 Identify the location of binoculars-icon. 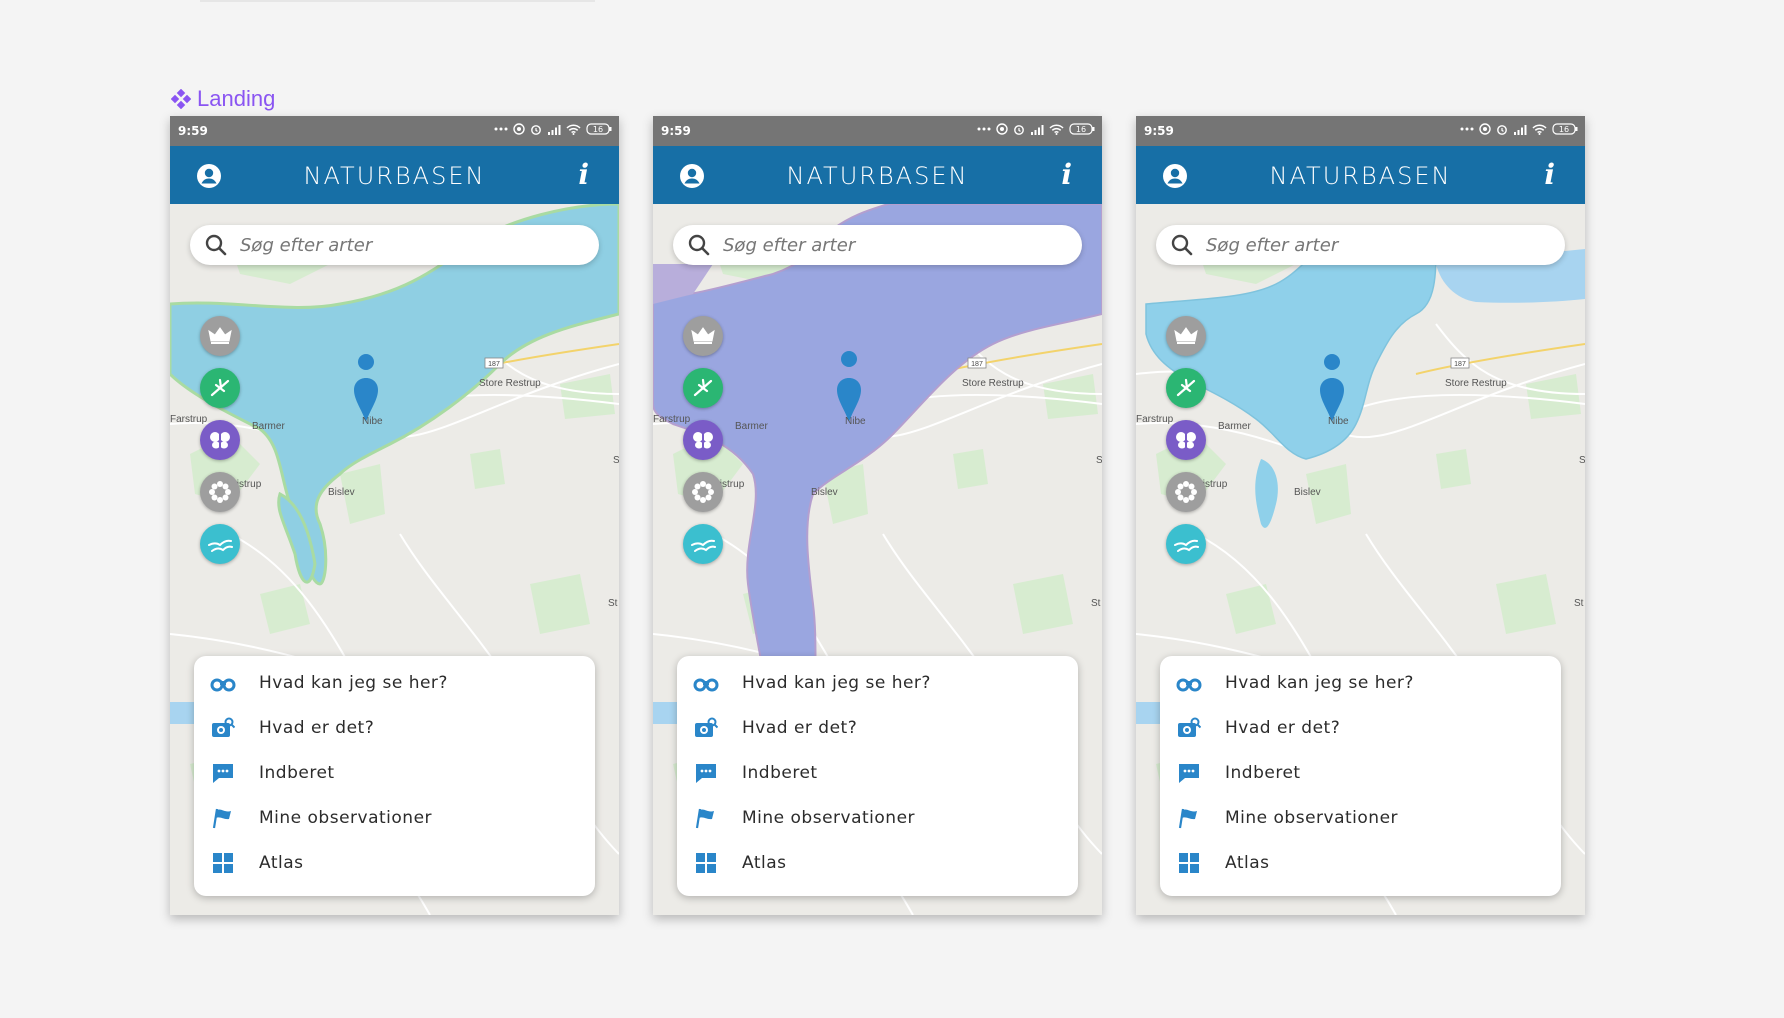
(1189, 683).